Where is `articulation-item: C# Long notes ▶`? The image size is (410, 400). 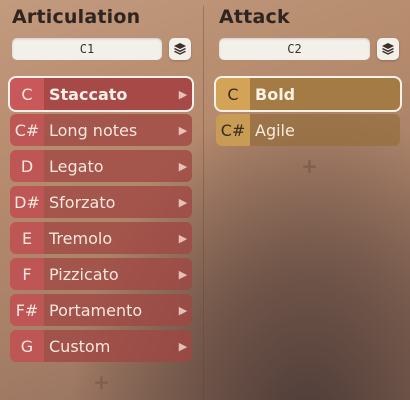 articulation-item: C# Long notes ▶ is located at coordinates (101, 130).